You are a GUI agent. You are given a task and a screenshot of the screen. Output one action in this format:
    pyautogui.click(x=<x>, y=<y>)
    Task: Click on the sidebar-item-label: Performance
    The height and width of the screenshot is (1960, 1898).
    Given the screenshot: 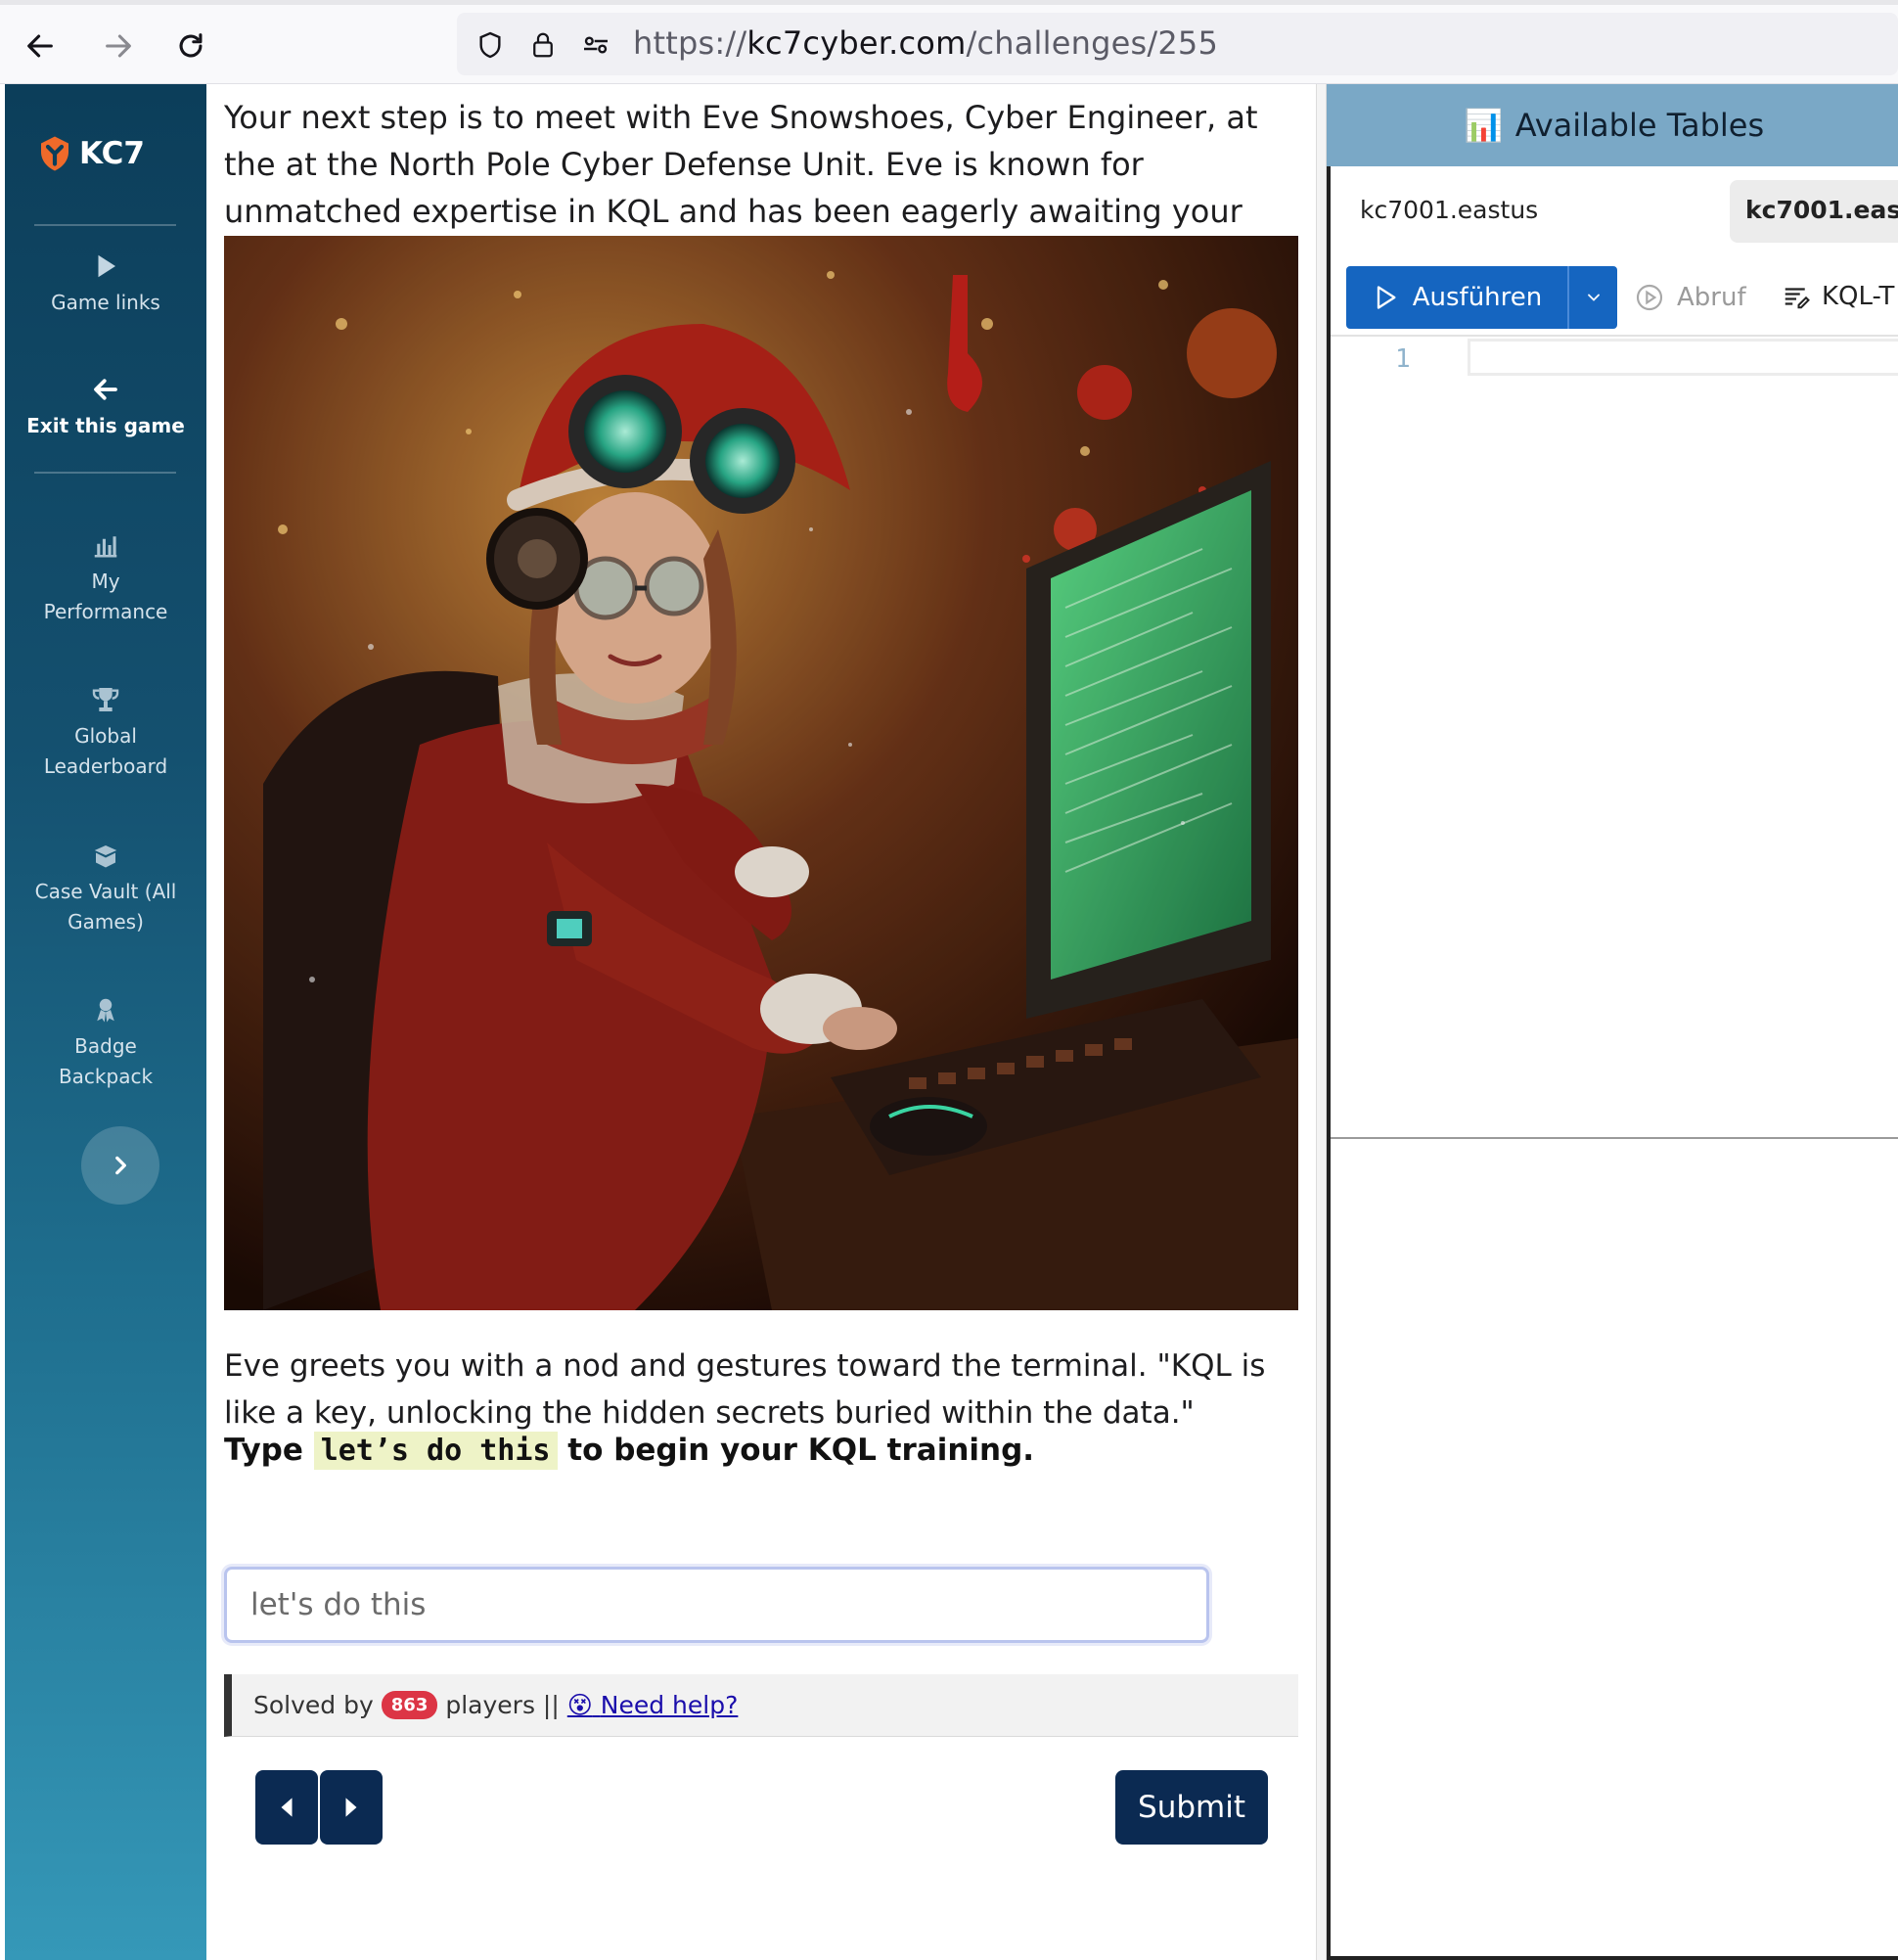 What is the action you would take?
    pyautogui.click(x=105, y=611)
    